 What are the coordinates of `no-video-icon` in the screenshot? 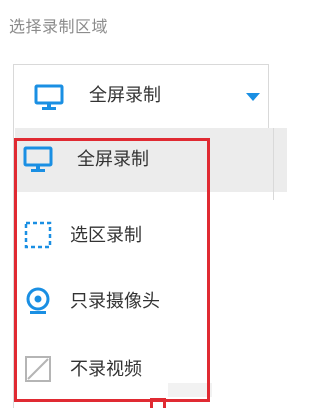 It's located at (38, 369).